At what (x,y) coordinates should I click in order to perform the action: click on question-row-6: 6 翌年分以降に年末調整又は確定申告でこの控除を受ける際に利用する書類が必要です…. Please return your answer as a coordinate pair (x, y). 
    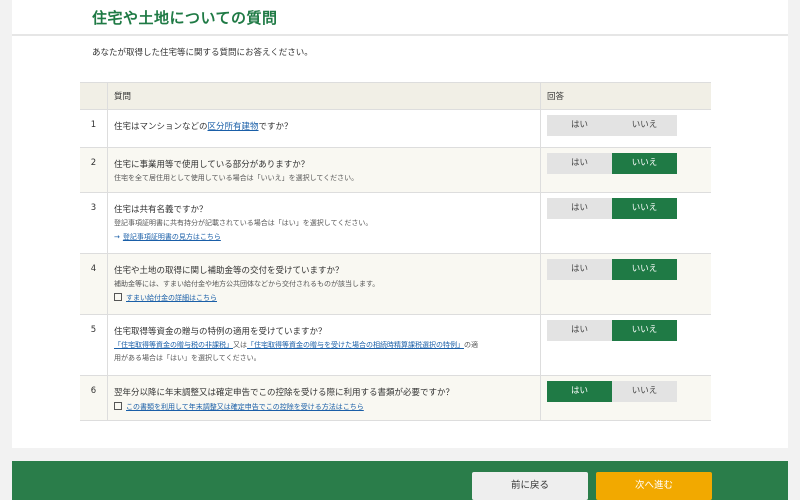
    Looking at the image, I should click on (395, 398).